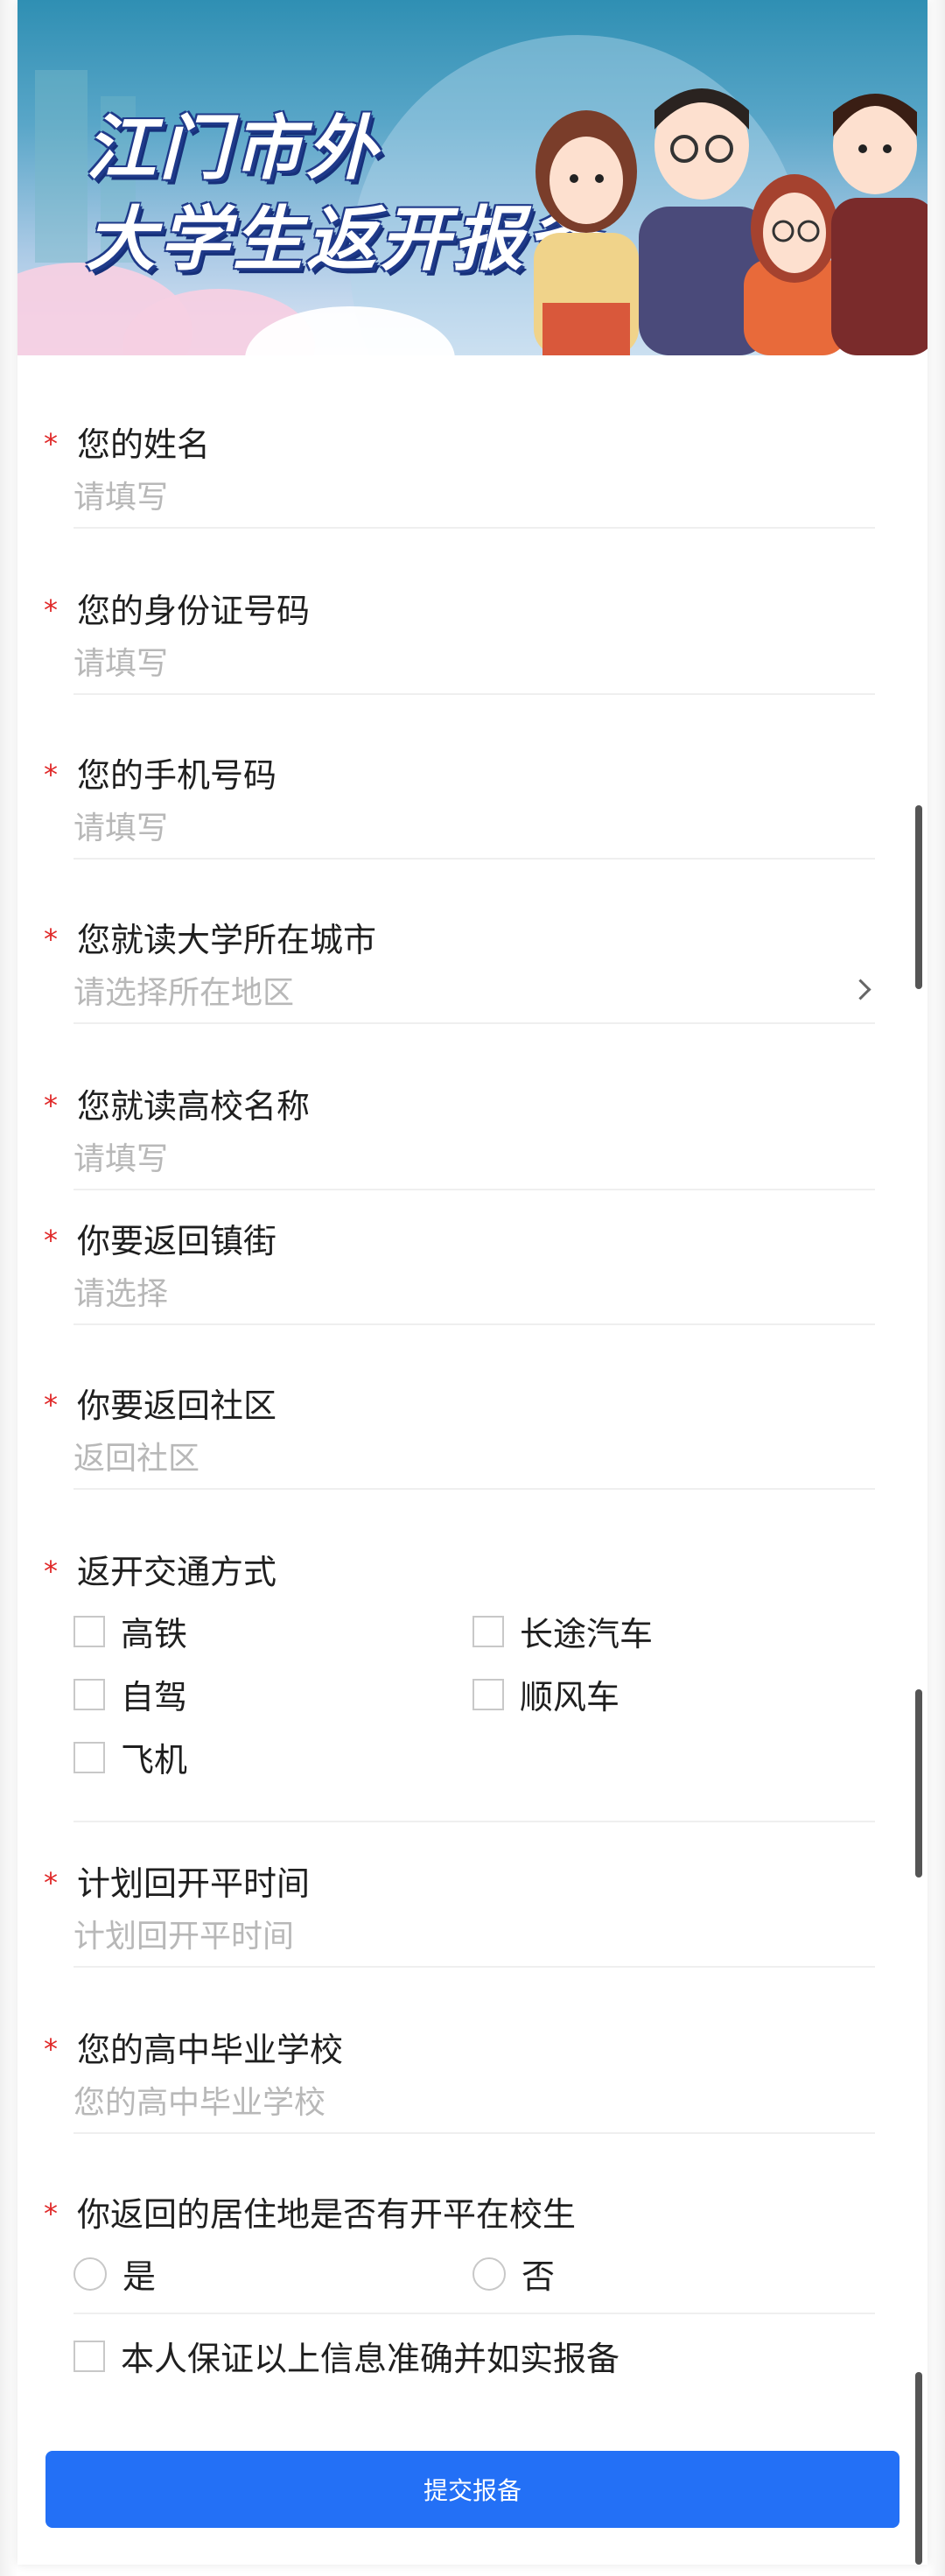 This screenshot has width=945, height=2576. Describe the element at coordinates (154, 1634) in the screenshot. I see `option-label: 高铁` at that location.